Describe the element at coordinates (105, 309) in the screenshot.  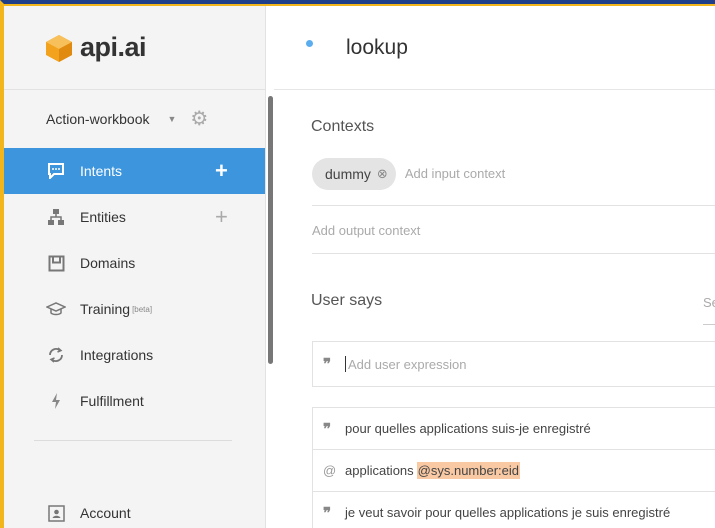
I see `sidebar-item-label: Training` at that location.